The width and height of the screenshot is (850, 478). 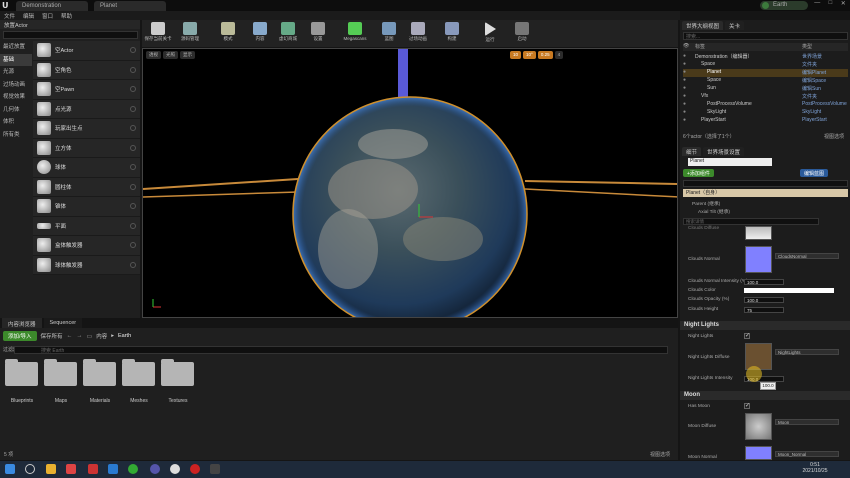 I want to click on planet-tab: Planet, so click(x=130, y=6).